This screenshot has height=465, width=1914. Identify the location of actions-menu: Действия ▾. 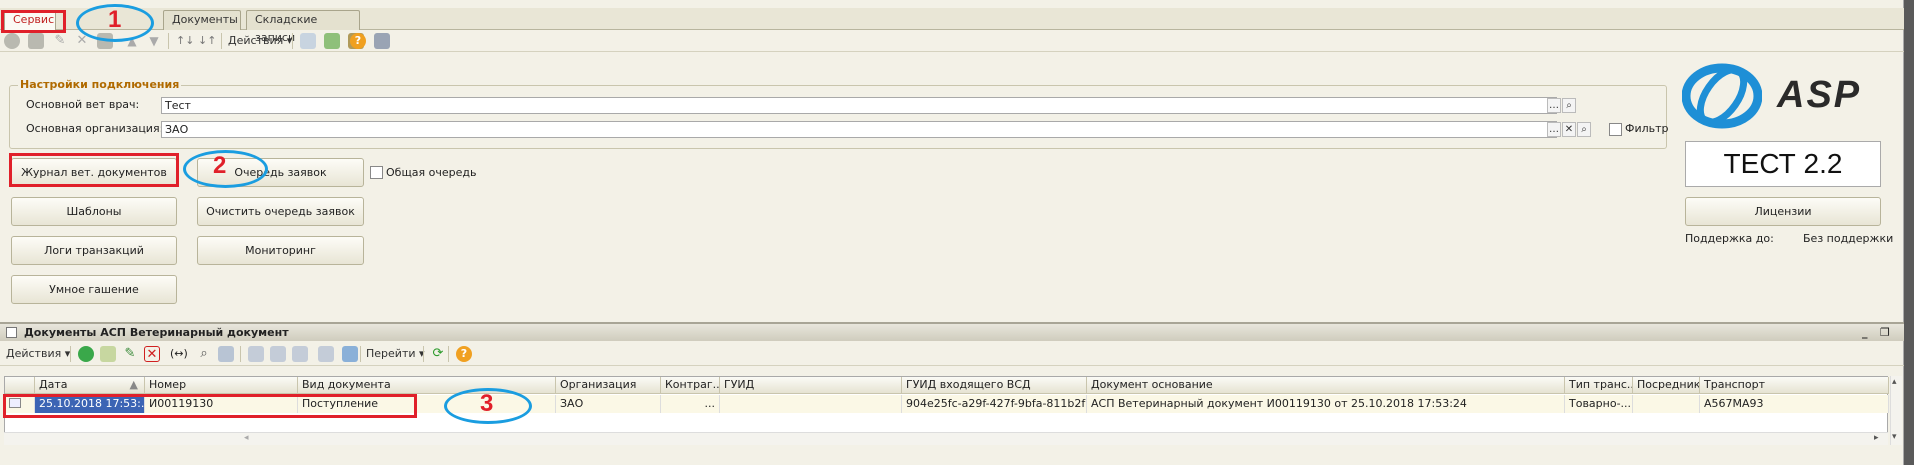
(260, 41).